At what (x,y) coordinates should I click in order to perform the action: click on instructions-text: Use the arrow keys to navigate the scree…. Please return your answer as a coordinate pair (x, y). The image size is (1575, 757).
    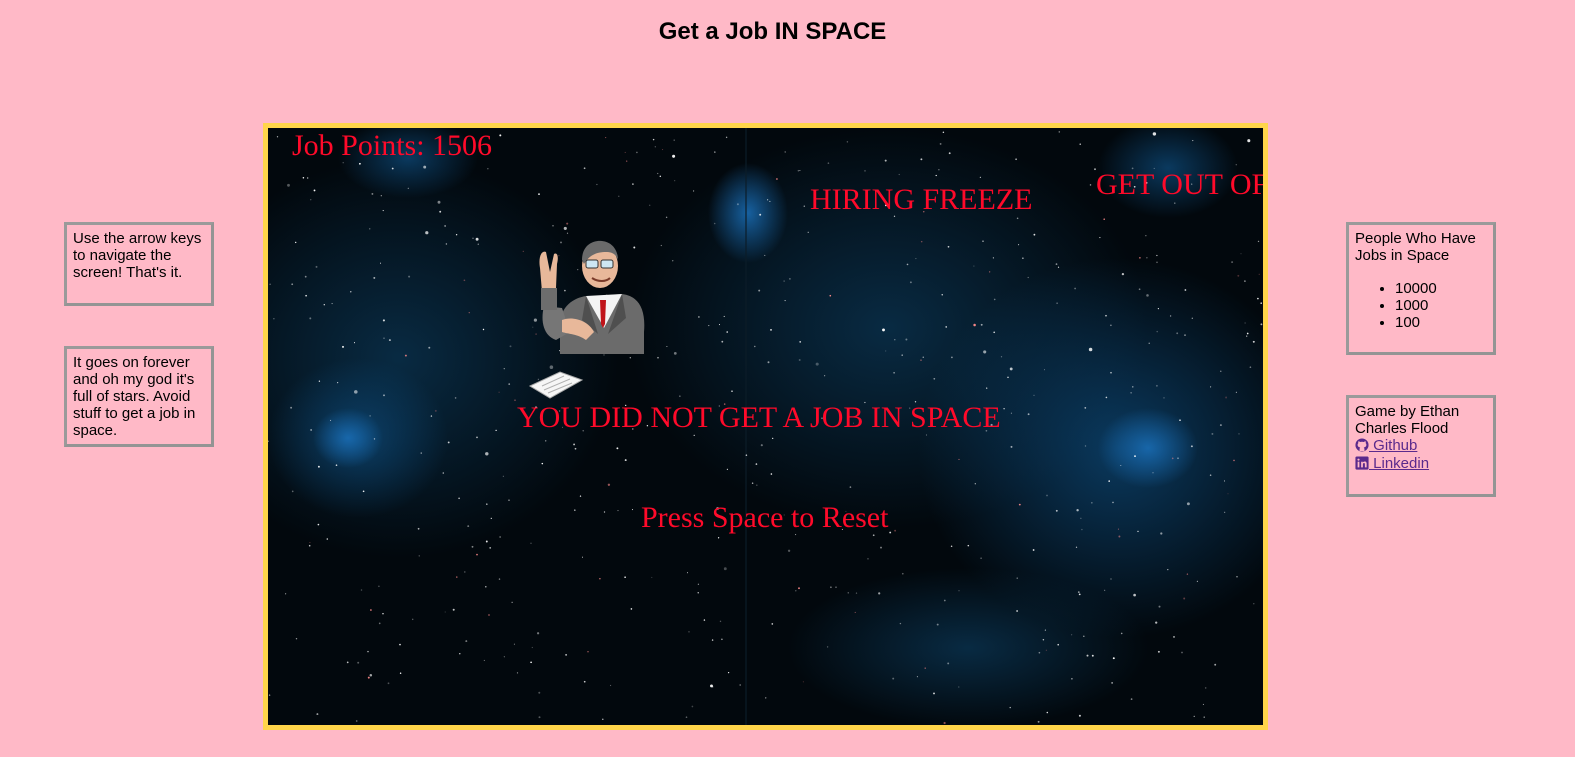
    Looking at the image, I should click on (137, 255).